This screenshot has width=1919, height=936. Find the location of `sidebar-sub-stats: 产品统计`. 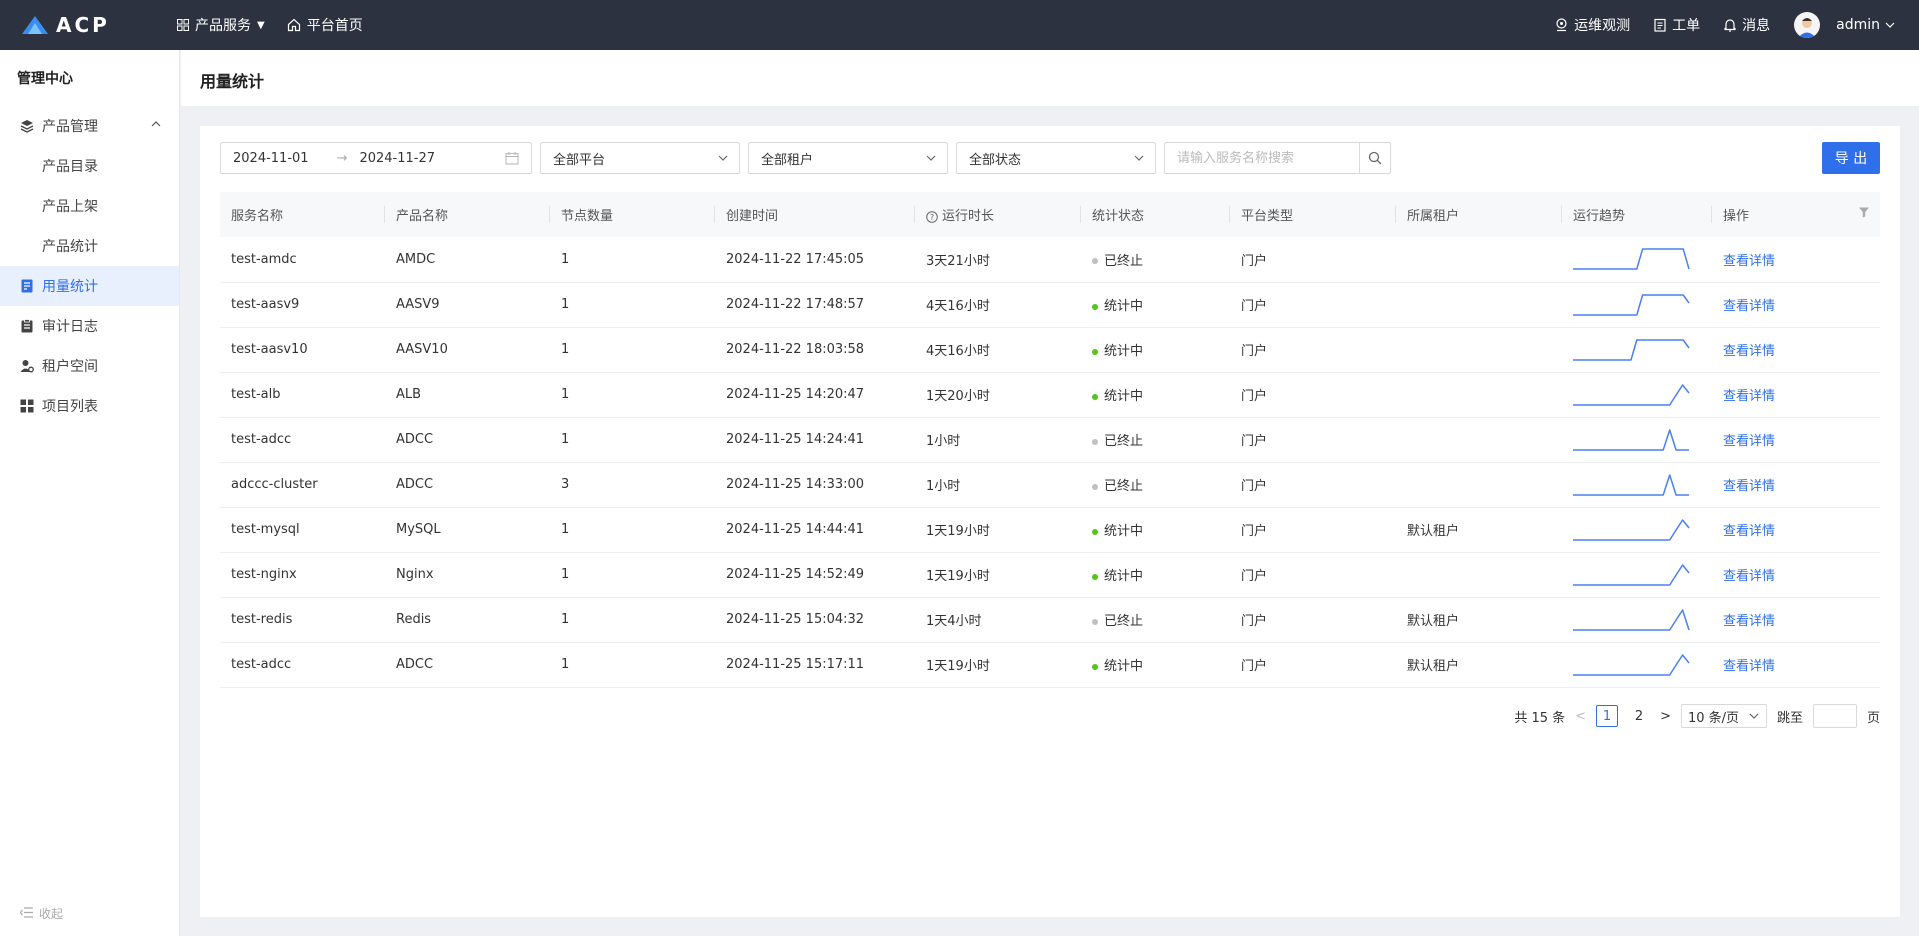

sidebar-sub-stats: 产品统计 is located at coordinates (89, 246).